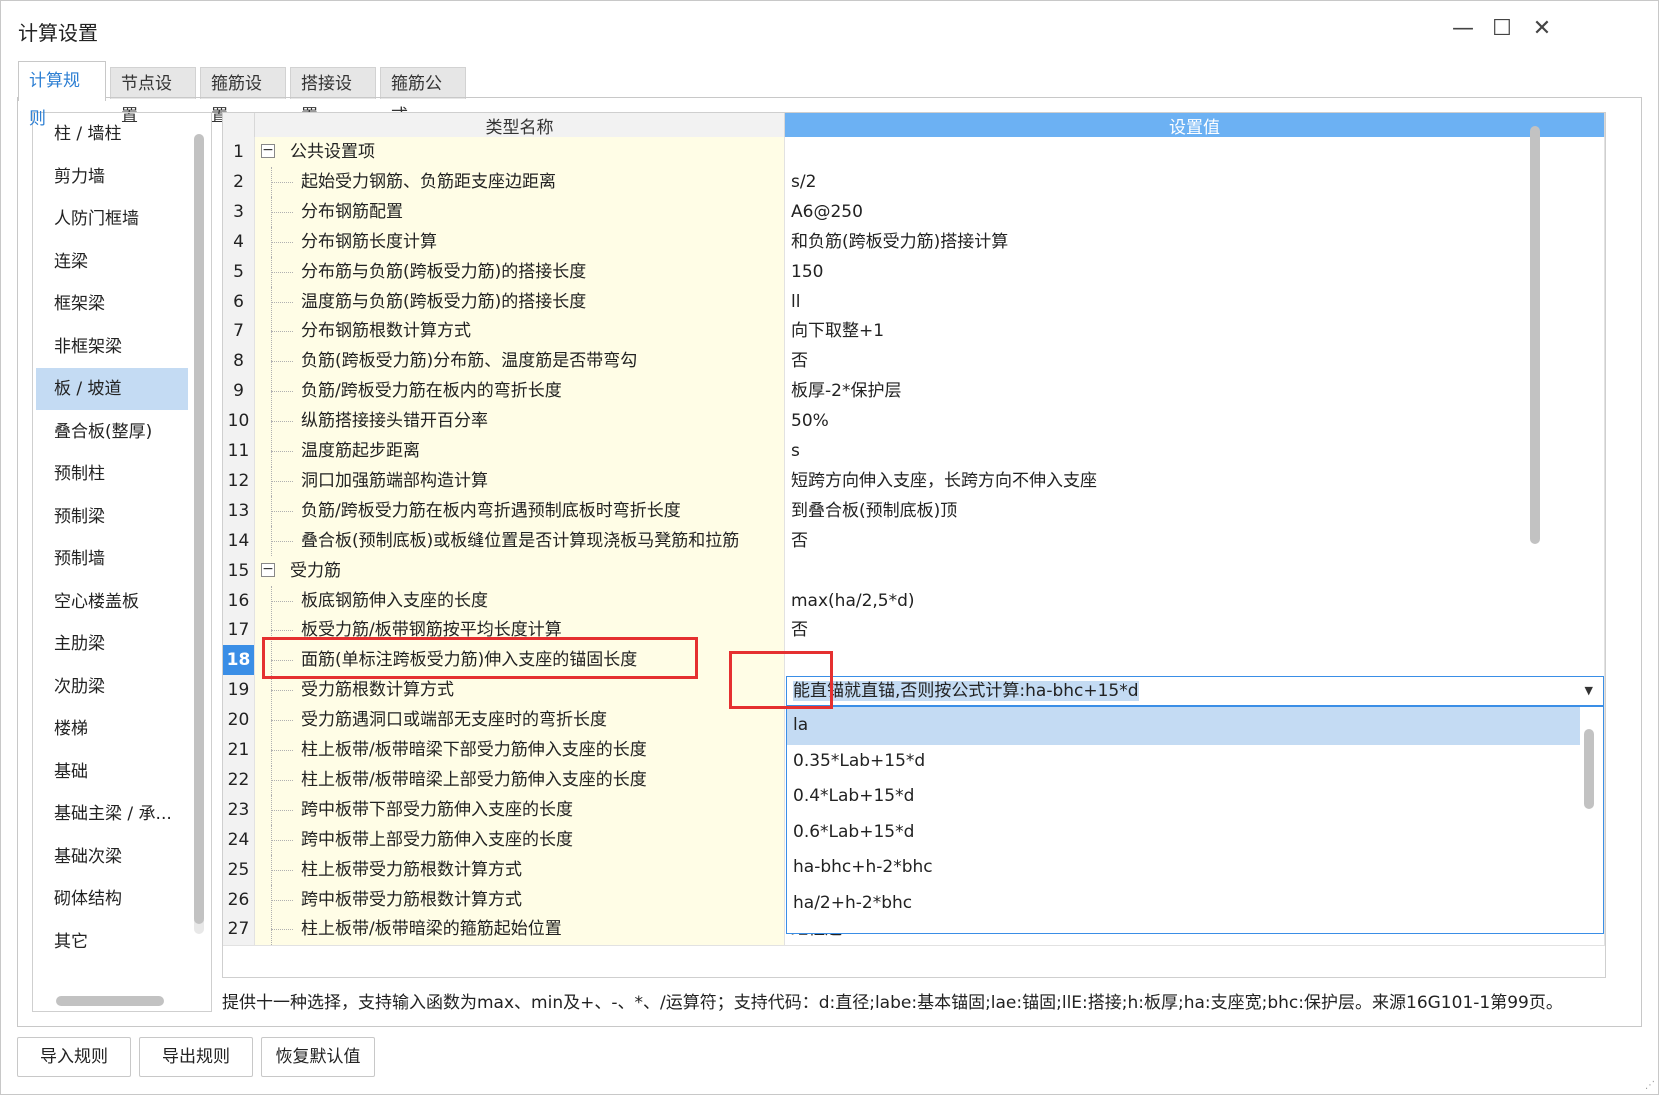 Image resolution: width=1659 pixels, height=1095 pixels. What do you see at coordinates (239, 601) in the screenshot?
I see `row-number: 16` at bounding box center [239, 601].